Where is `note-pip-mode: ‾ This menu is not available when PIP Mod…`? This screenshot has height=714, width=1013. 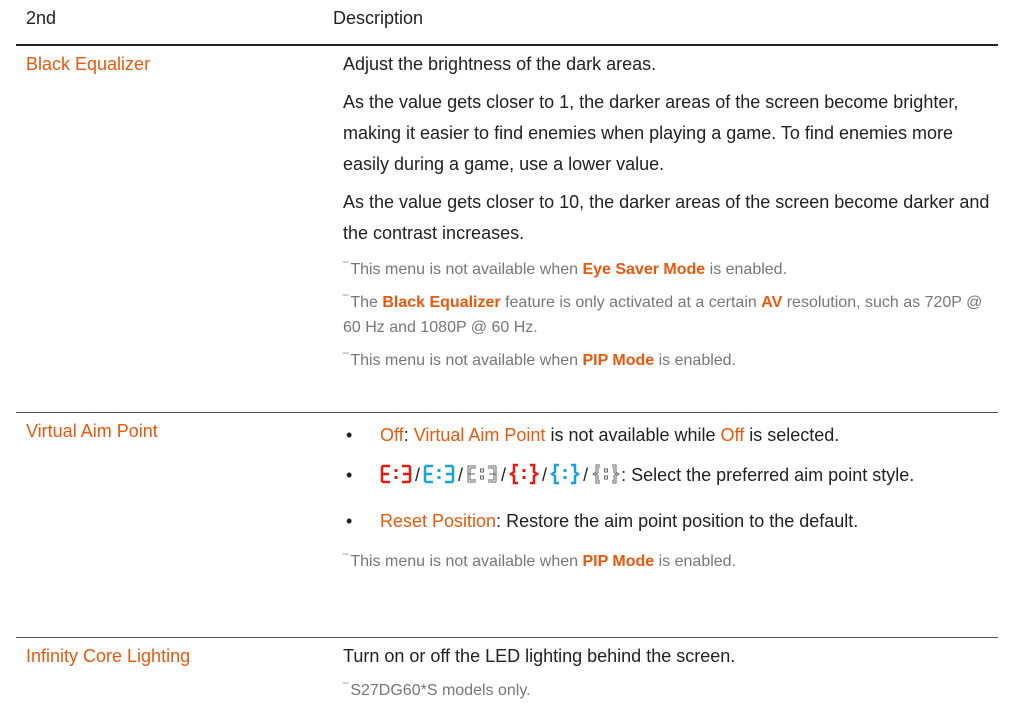 note-pip-mode: ‾ This menu is not available when PIP Mod… is located at coordinates (540, 360).